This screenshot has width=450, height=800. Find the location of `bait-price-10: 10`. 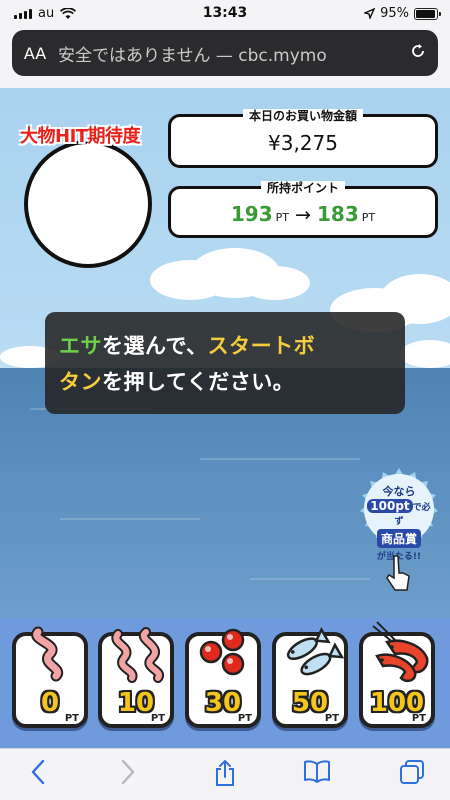

bait-price-10: 10 is located at coordinates (136, 703).